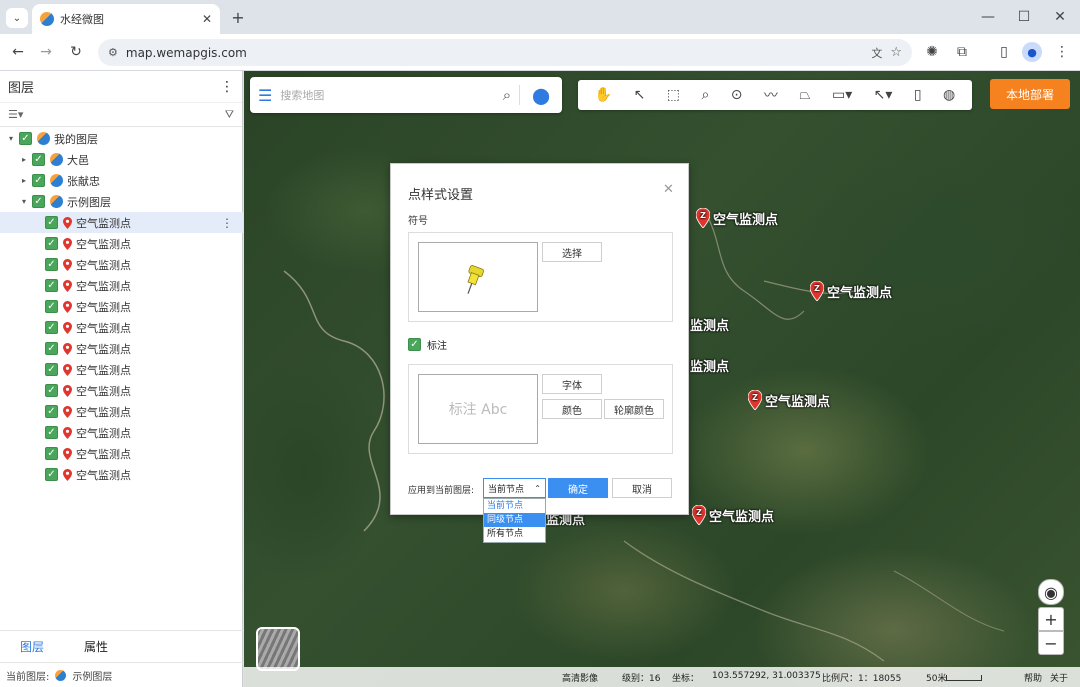  I want to click on cancel-button: 取消, so click(642, 488).